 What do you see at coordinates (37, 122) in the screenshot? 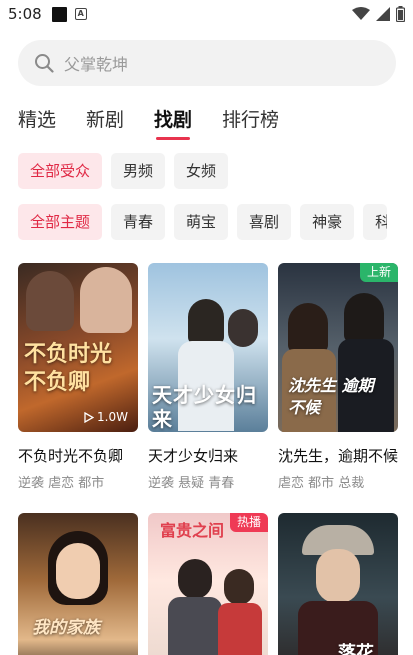
I see `tab-featured: 精选` at bounding box center [37, 122].